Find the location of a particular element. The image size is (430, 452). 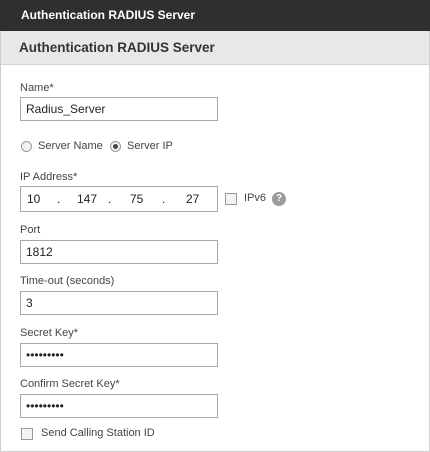

ip-octet-3: 75 is located at coordinates (136, 199).